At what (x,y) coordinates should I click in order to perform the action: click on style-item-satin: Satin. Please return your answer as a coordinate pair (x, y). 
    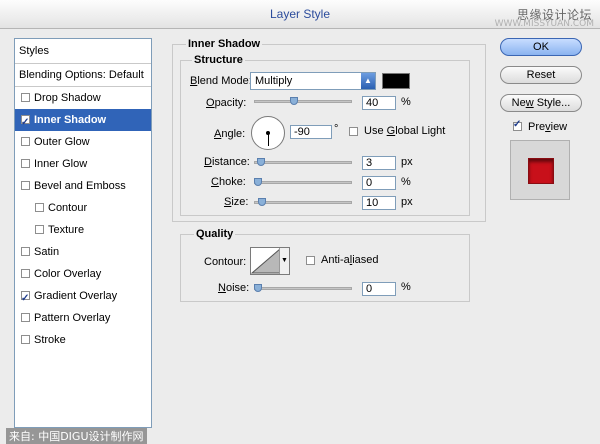
    Looking at the image, I should click on (83, 252).